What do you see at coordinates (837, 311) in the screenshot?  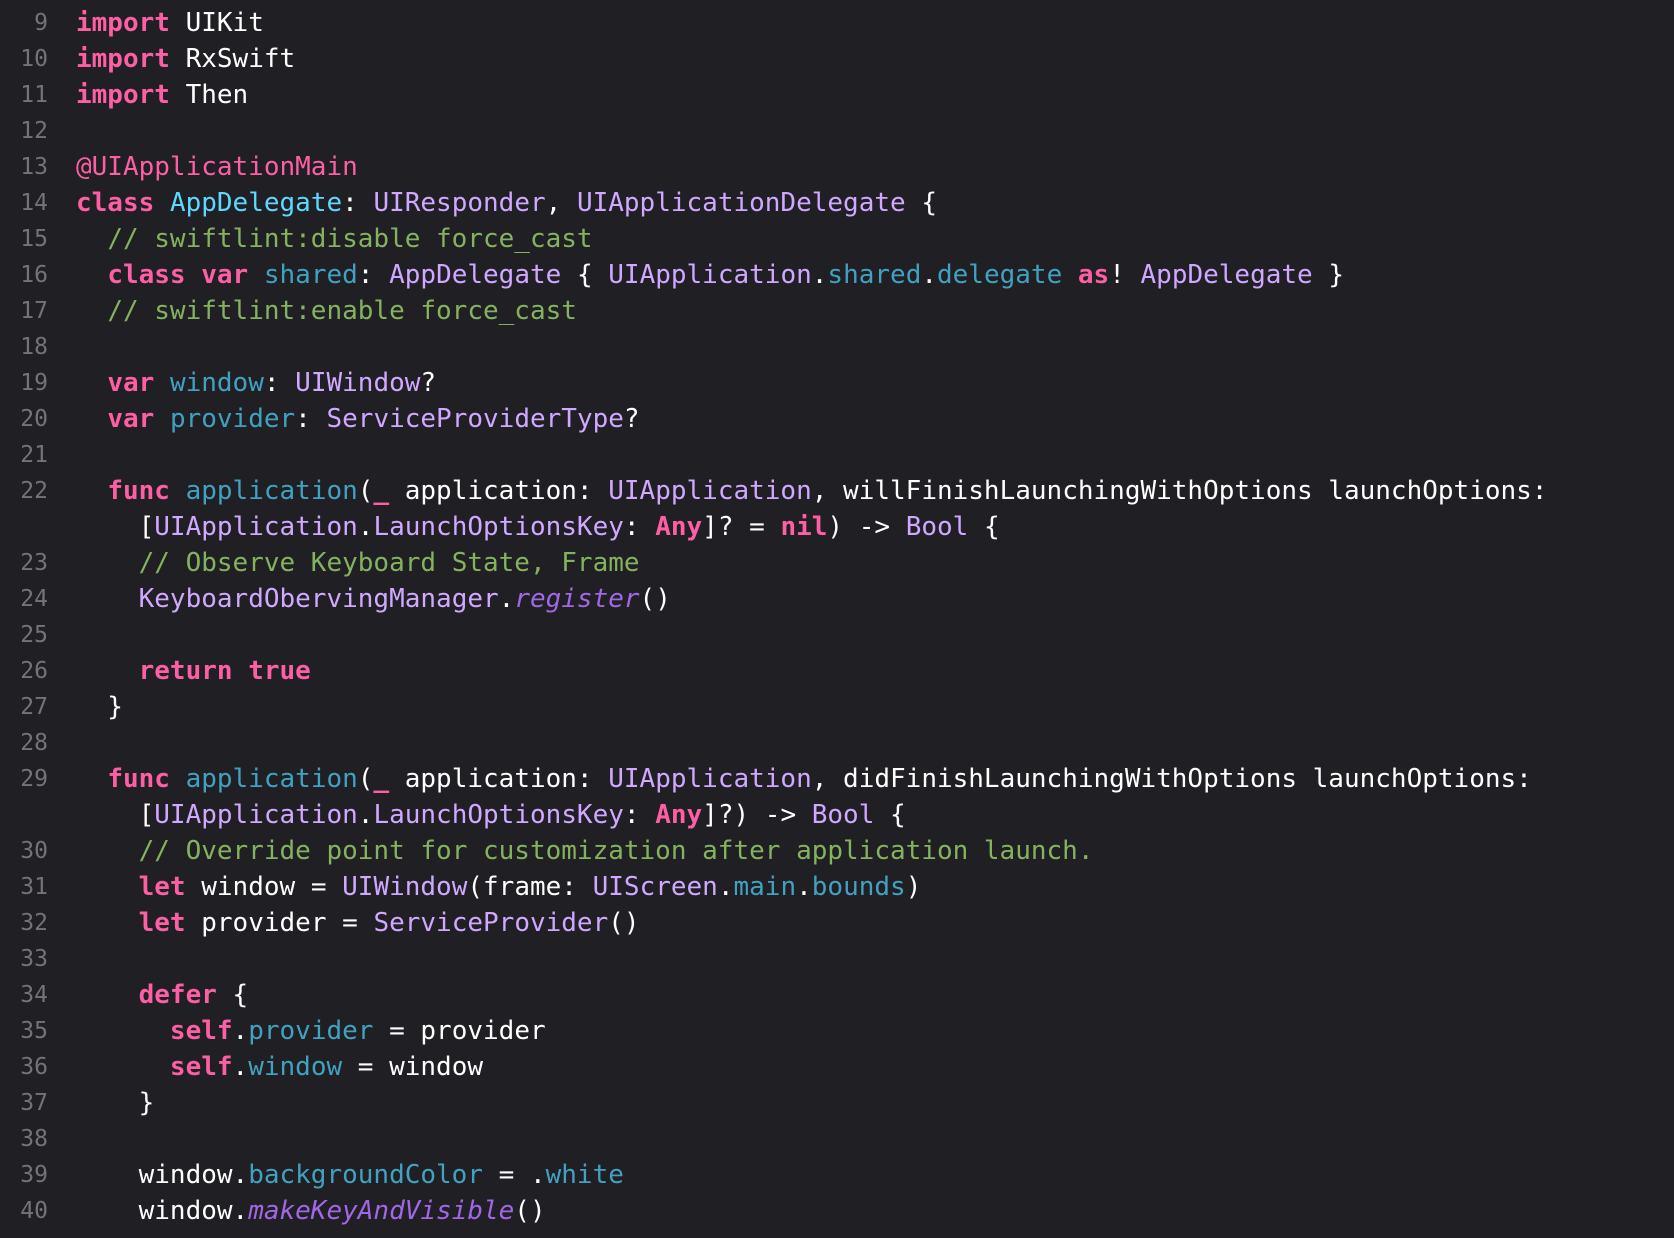 I see `code-line: 17 // swiftlint:enable force_cast` at bounding box center [837, 311].